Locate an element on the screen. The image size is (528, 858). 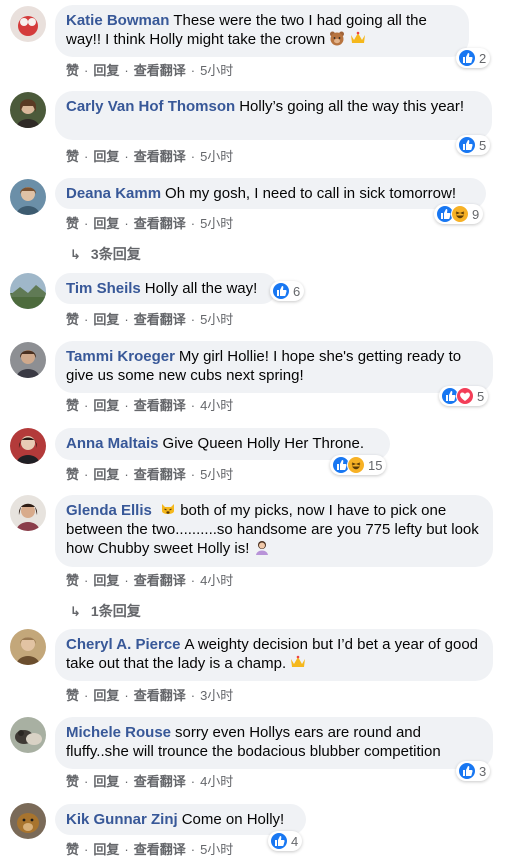
comment-bubble: Tim Sheils Holly all the way! is located at coordinates (166, 288).